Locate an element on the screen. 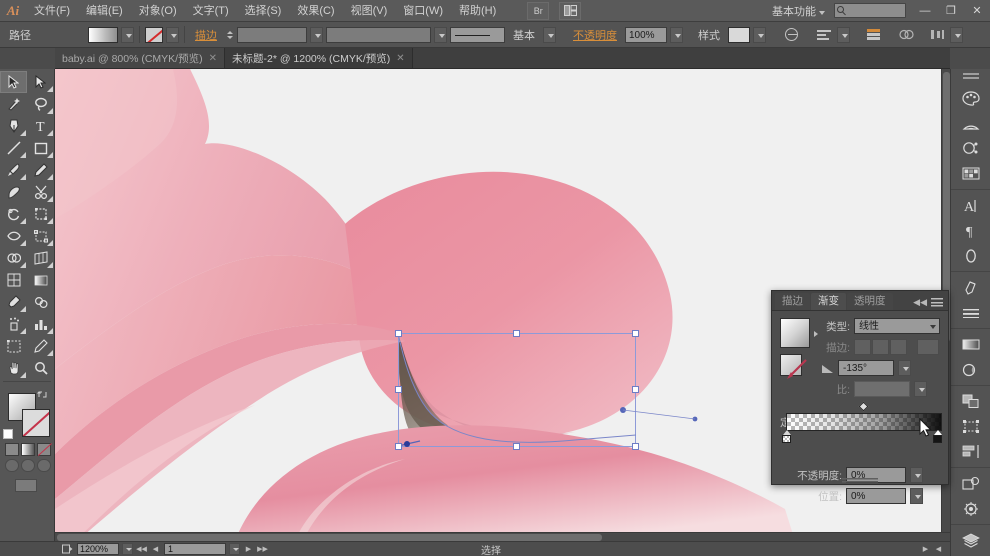  stroke-gradient-across is located at coordinates (898, 347).